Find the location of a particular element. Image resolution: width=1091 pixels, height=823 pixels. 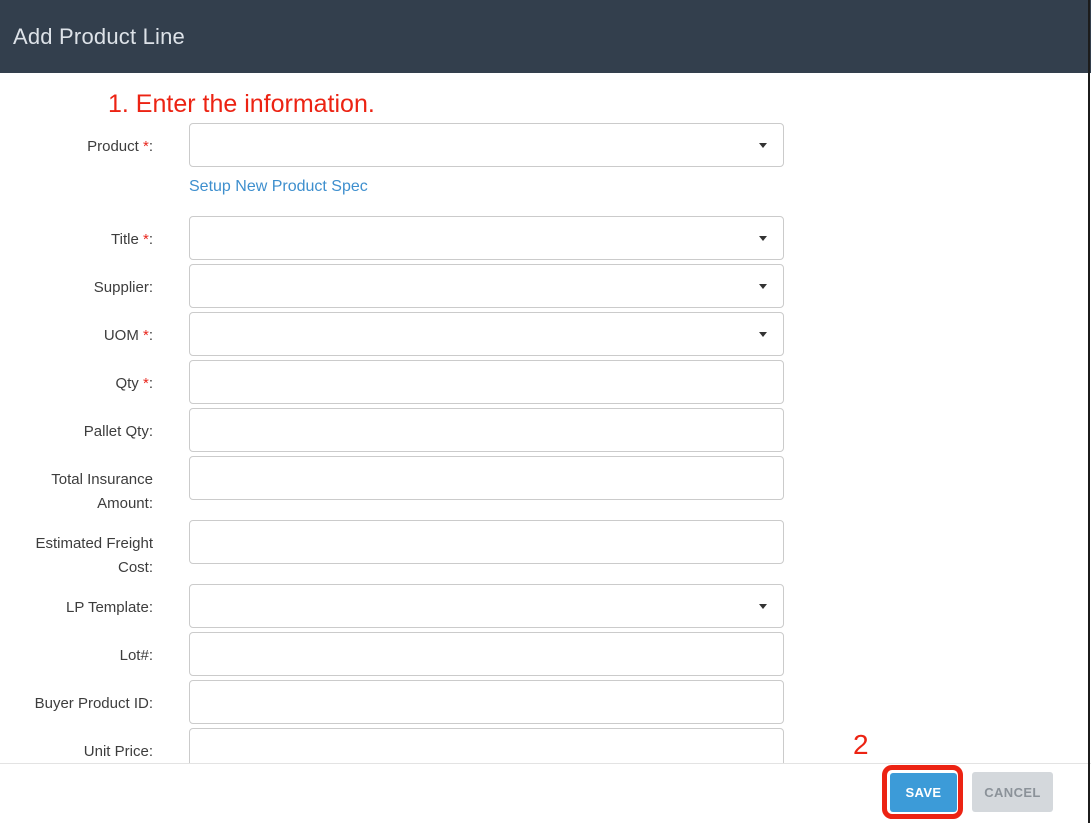

form-row: LP Template: is located at coordinates (420, 606).